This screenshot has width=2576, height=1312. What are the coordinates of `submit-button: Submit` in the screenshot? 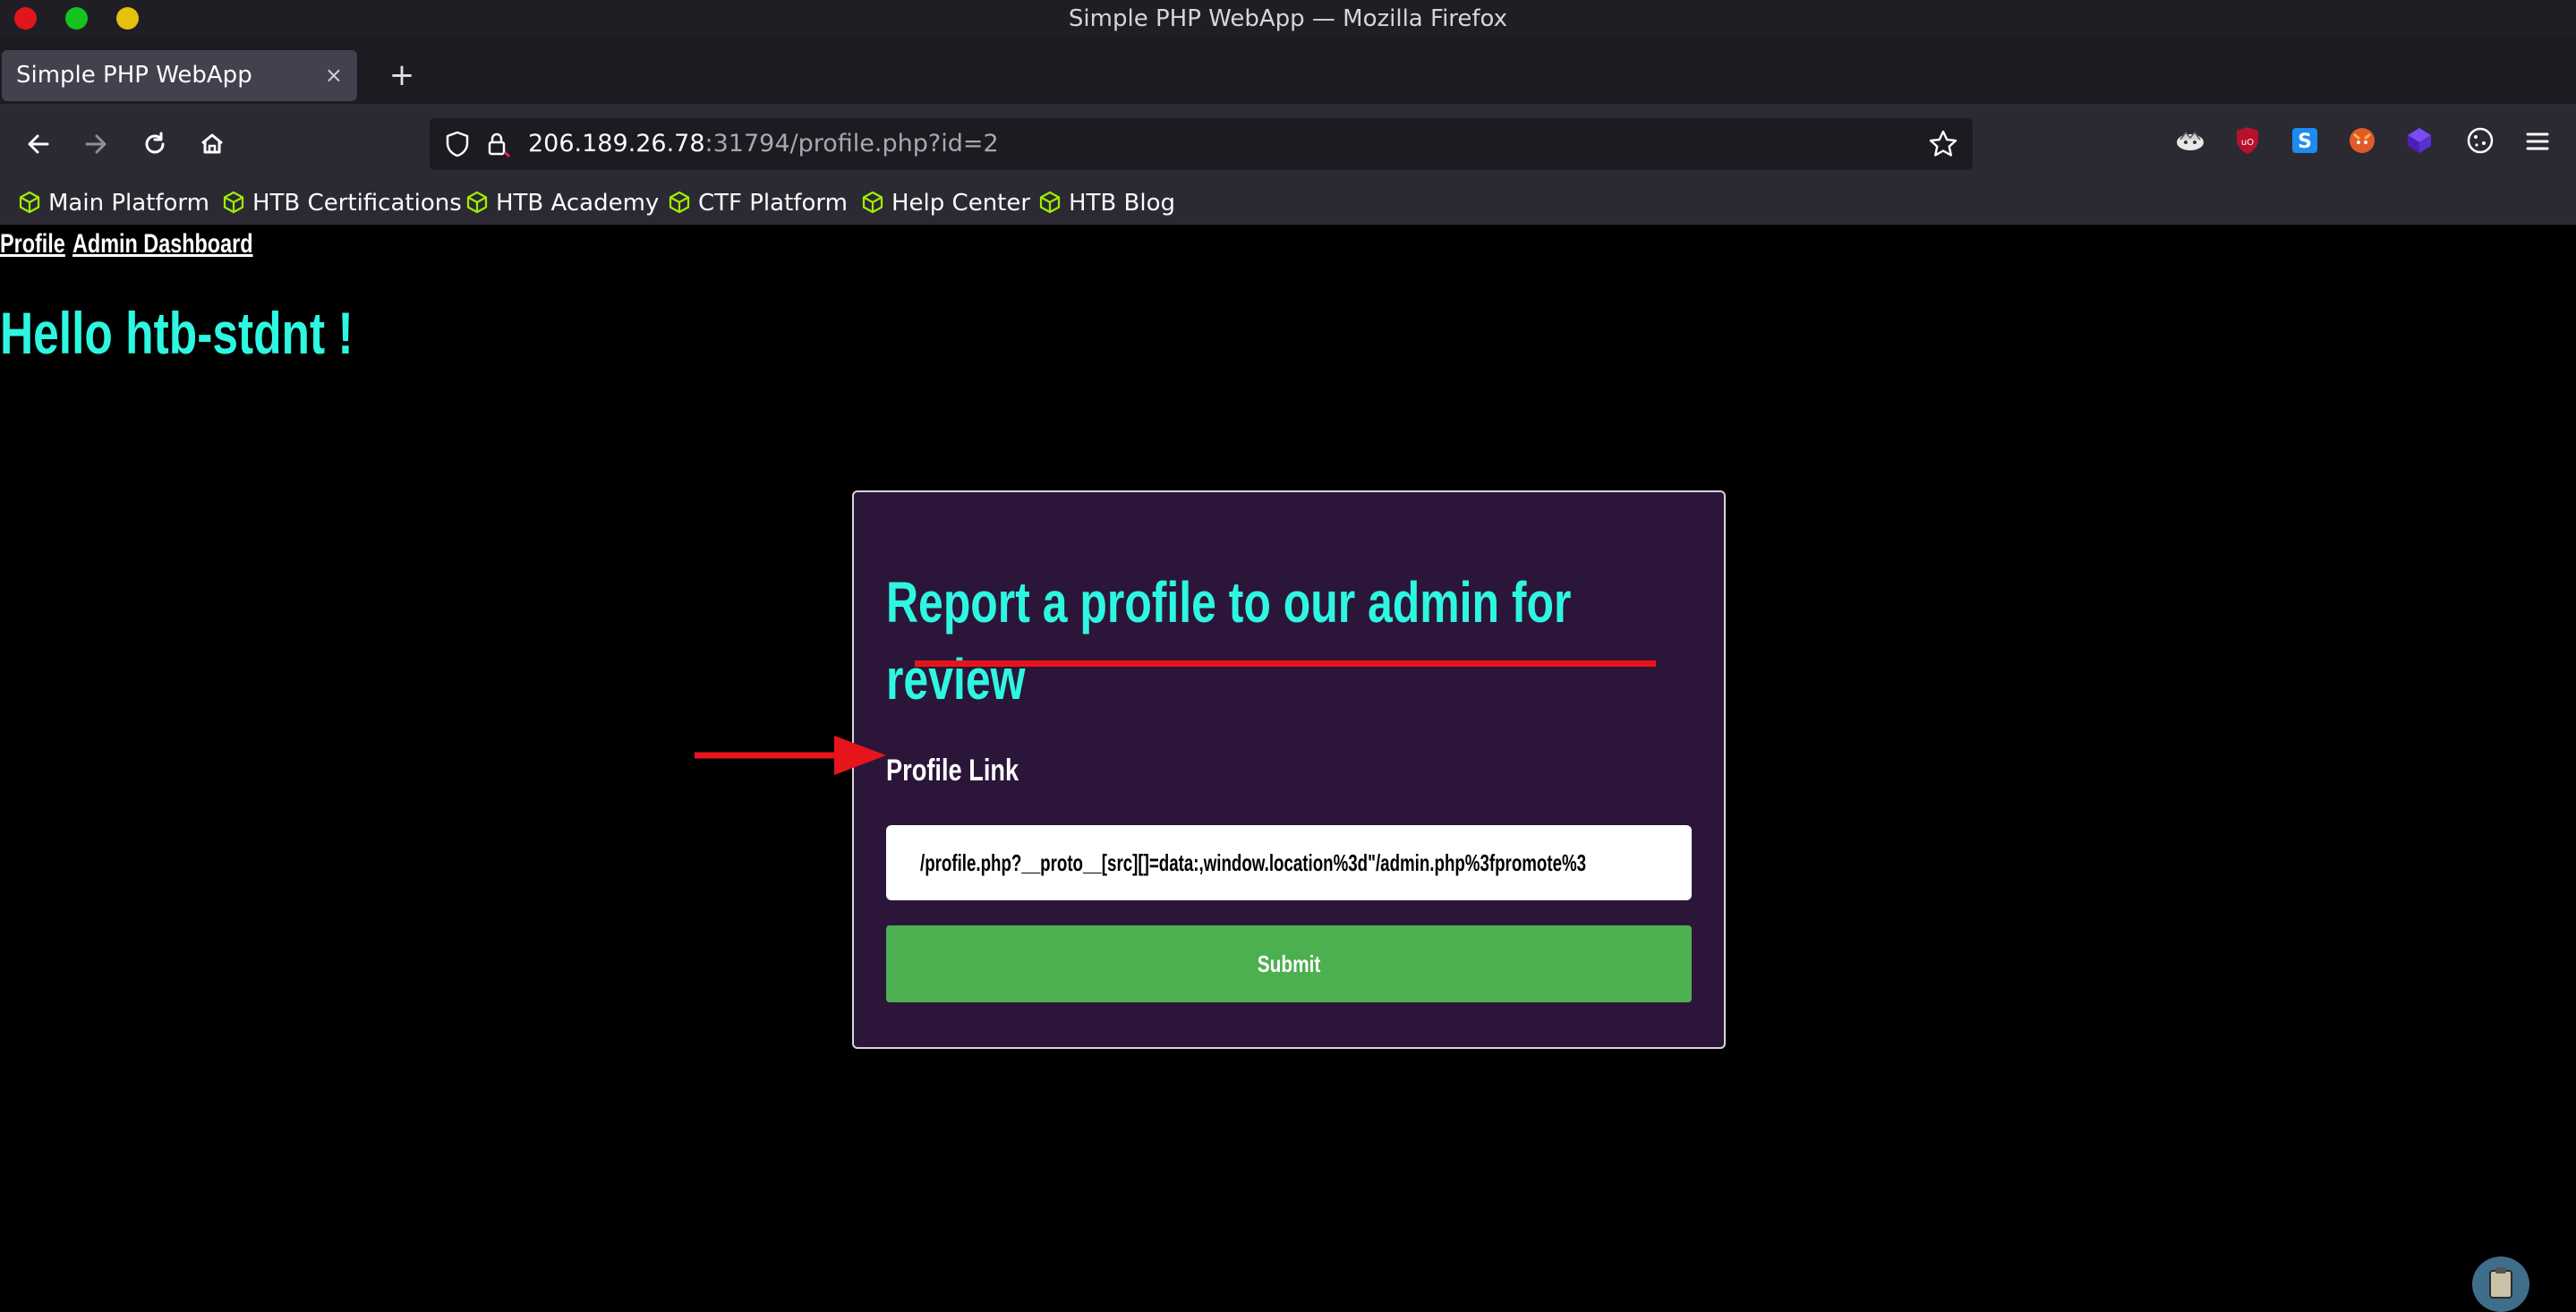 It's located at (1289, 963).